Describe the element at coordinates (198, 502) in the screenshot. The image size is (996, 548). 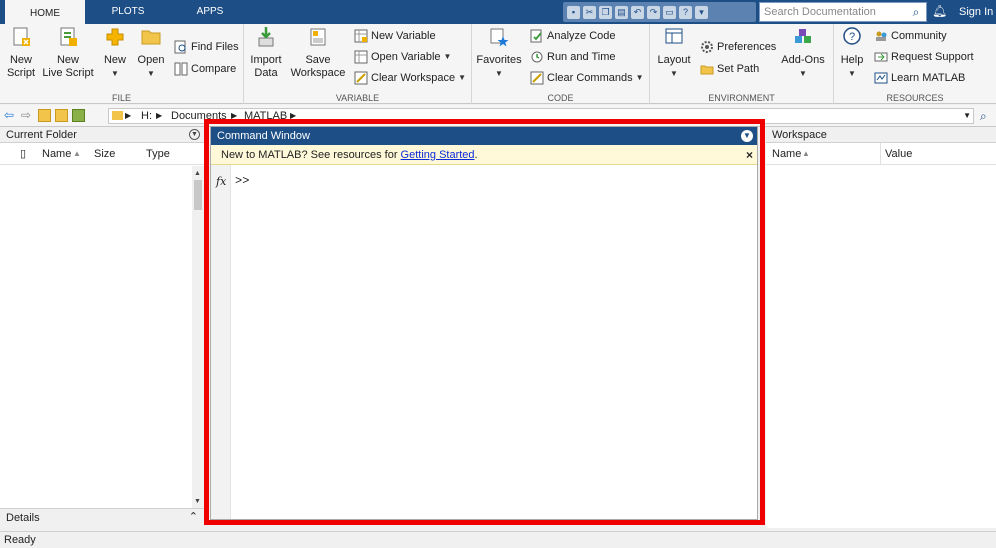
I see `scroll-down-icon: ▼` at that location.